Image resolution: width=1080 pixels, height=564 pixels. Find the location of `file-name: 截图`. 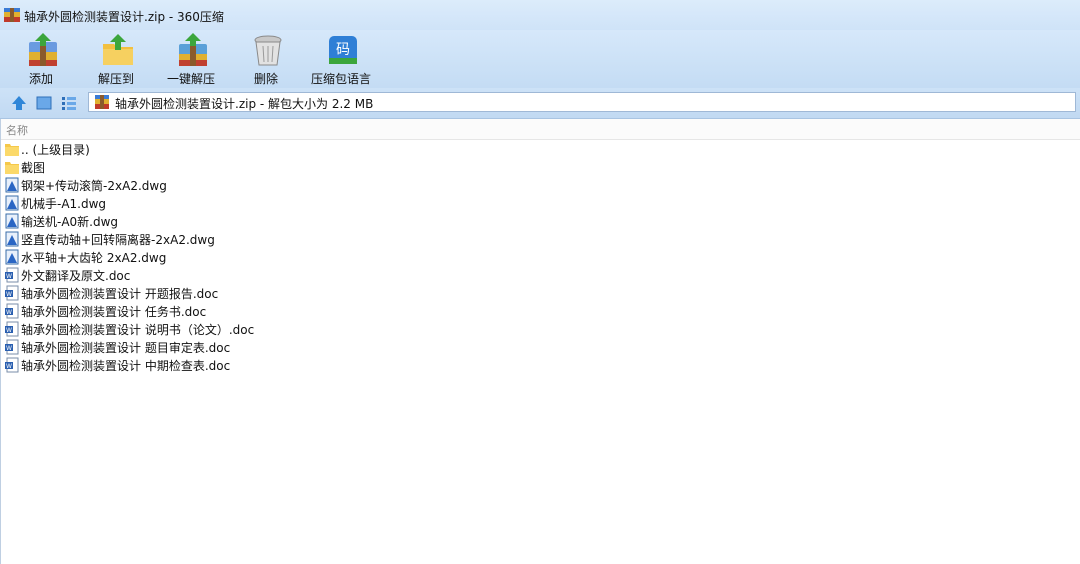

file-name: 截图 is located at coordinates (33, 168).